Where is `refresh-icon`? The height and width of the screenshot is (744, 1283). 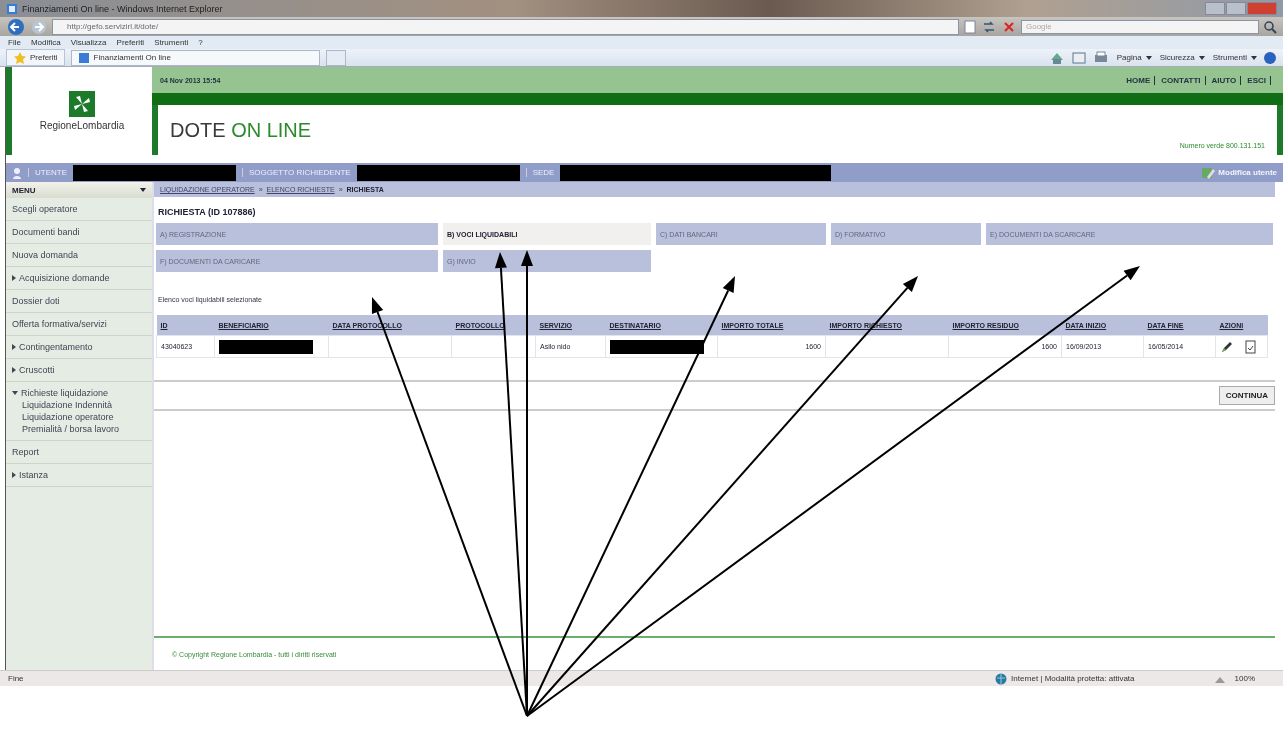
refresh-icon is located at coordinates (989, 26).